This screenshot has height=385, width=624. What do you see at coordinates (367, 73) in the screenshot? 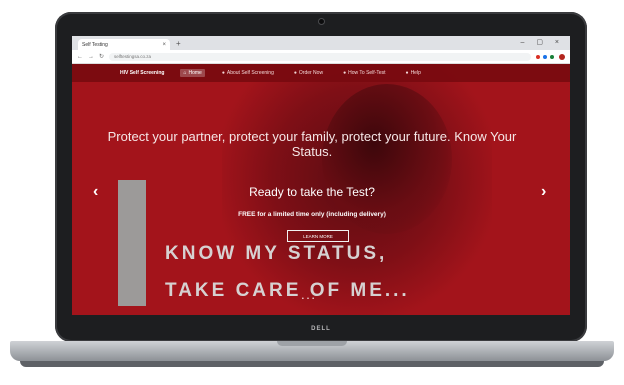
I see `nav-item-label: How To Self-Test` at bounding box center [367, 73].